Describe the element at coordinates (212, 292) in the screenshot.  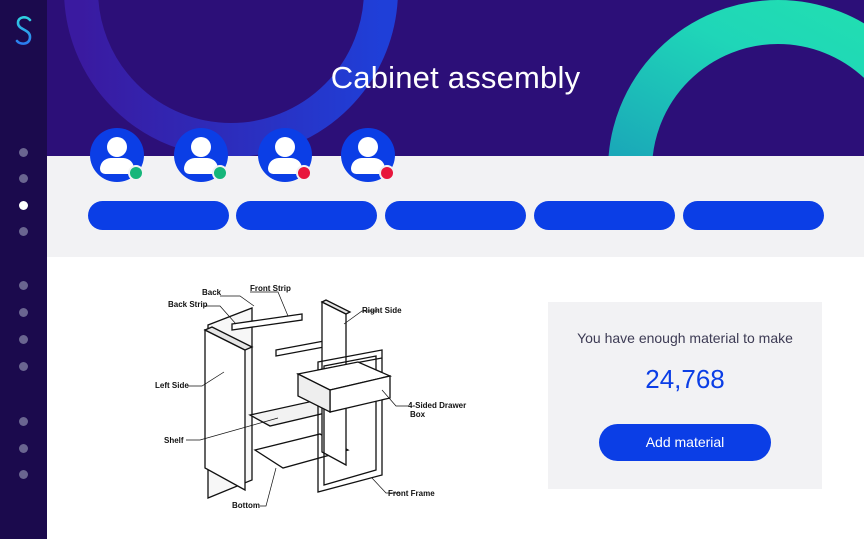
I see `diagram-label-back: Back` at that location.